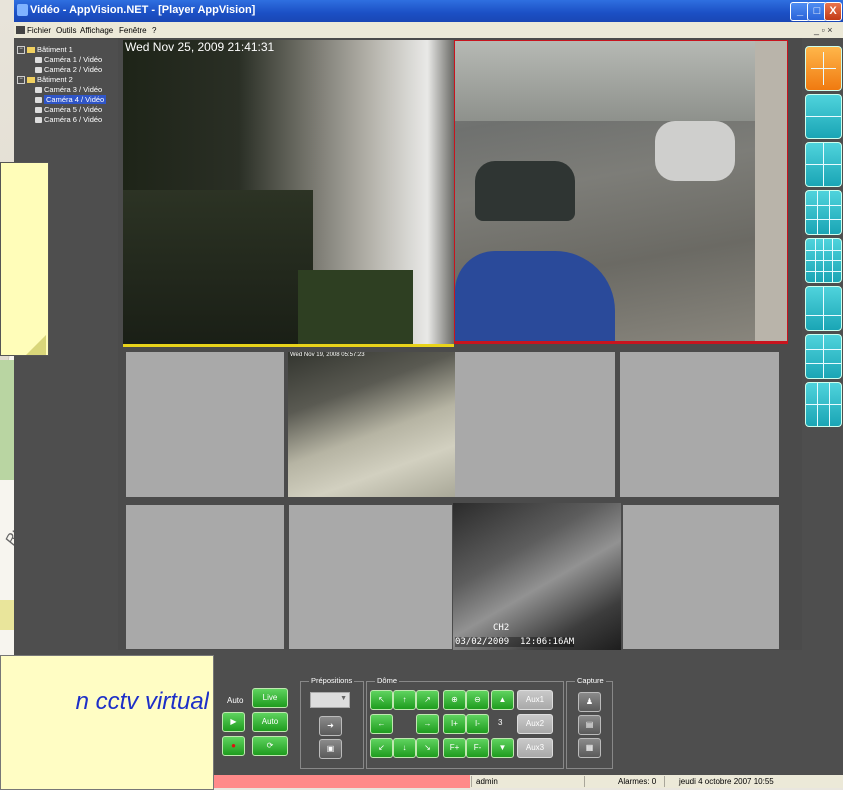 This screenshot has height=790, width=843. Describe the element at coordinates (525, 191) in the screenshot. I see `video-car-dark` at that location.